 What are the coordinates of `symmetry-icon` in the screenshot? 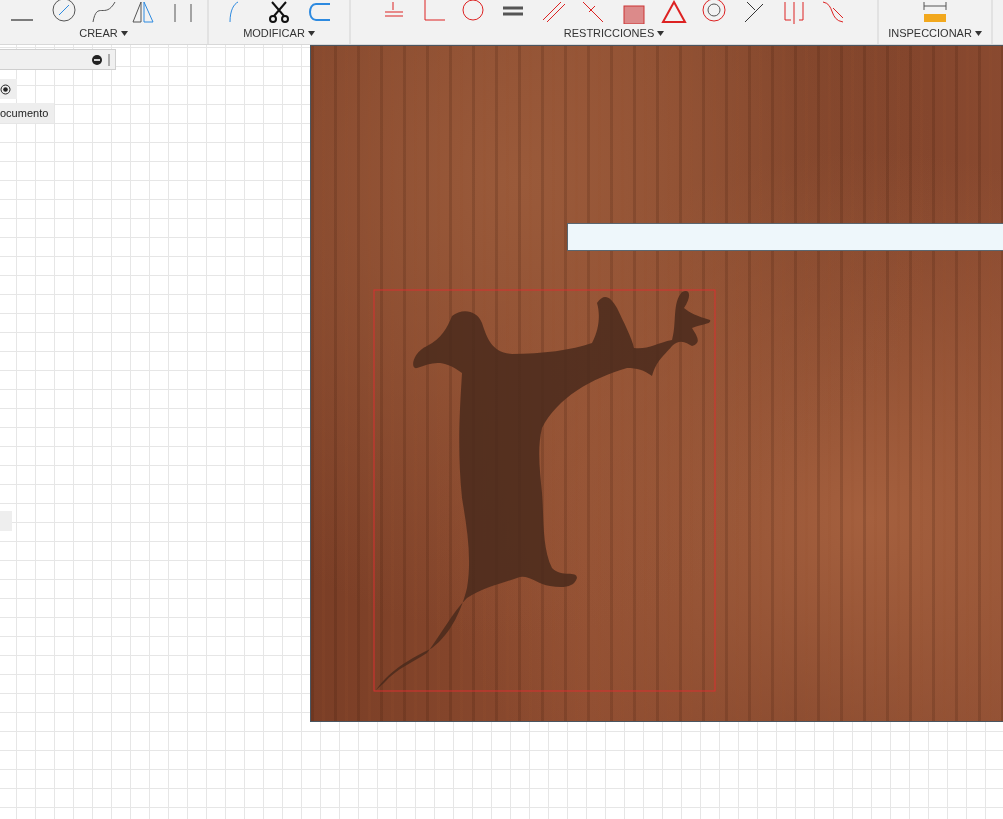 It's located at (794, 12).